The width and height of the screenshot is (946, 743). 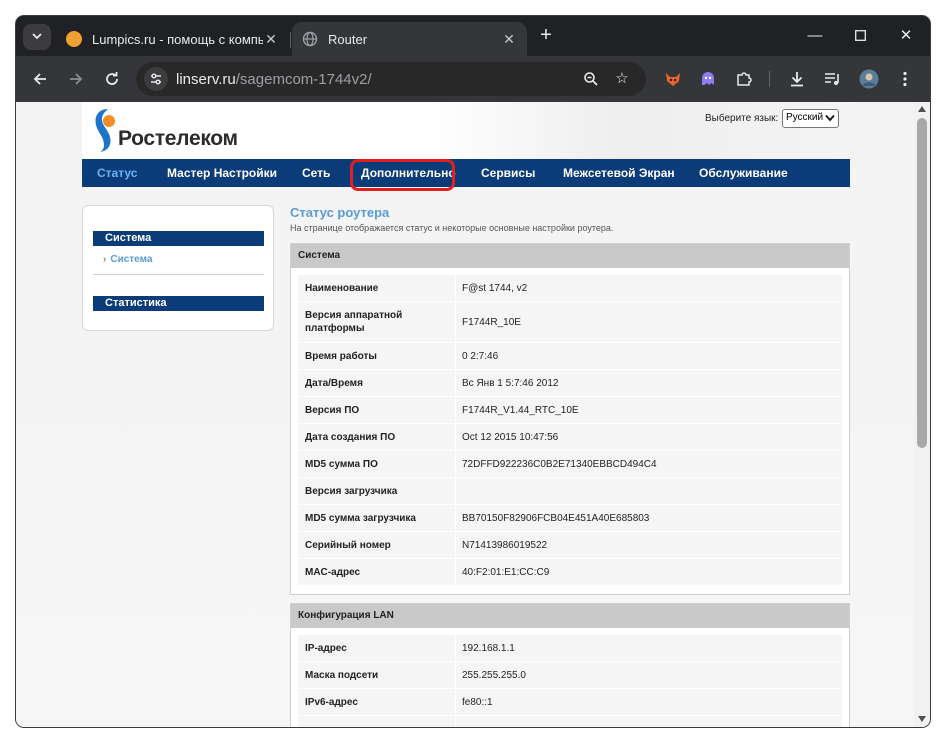 I want to click on vertical-scrollbar, so click(x=922, y=414).